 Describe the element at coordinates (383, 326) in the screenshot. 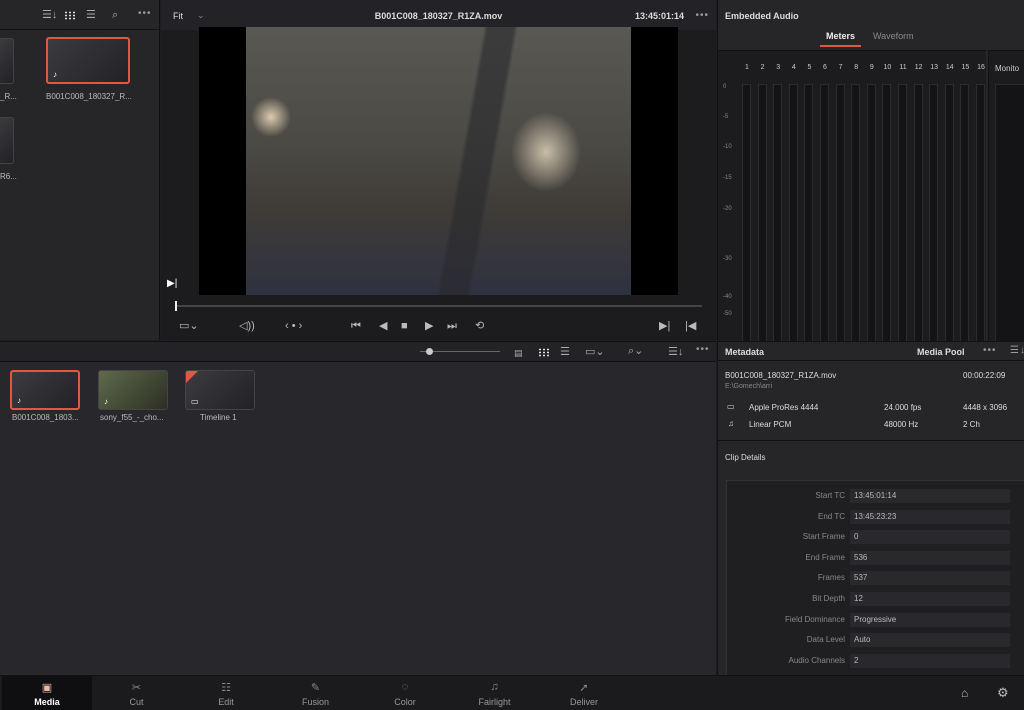

I see `play-reverse-icon: ◀` at that location.